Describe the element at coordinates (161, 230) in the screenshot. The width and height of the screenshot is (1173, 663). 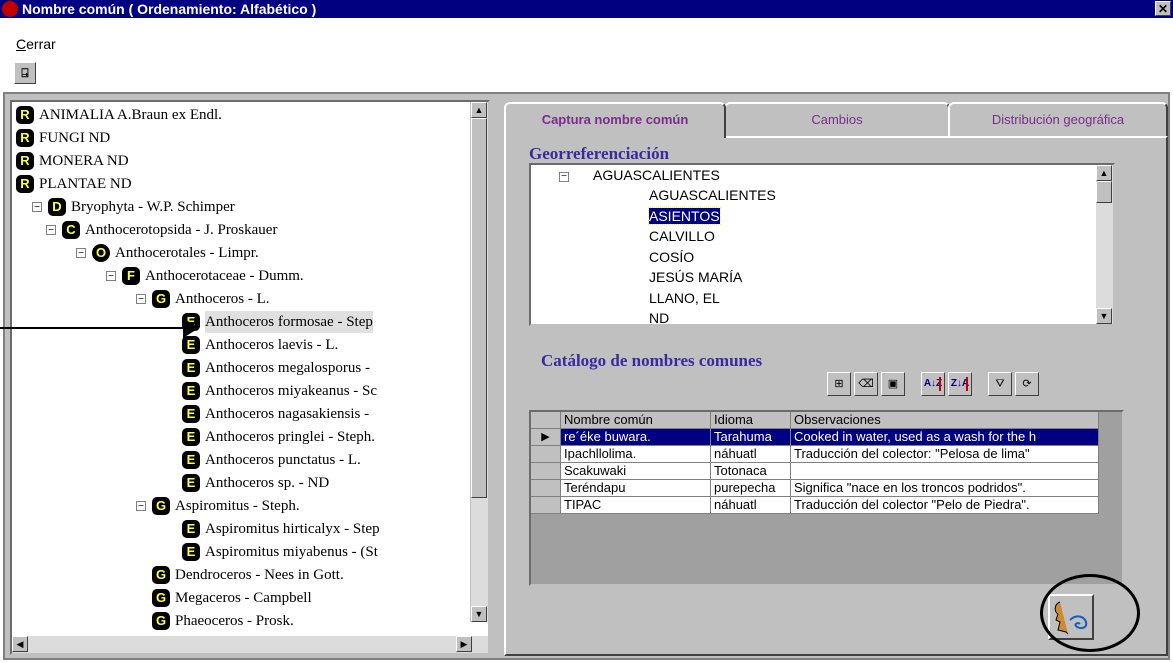
I see `tree-item: − C Anthocerotopsida - J. Proskauer` at that location.